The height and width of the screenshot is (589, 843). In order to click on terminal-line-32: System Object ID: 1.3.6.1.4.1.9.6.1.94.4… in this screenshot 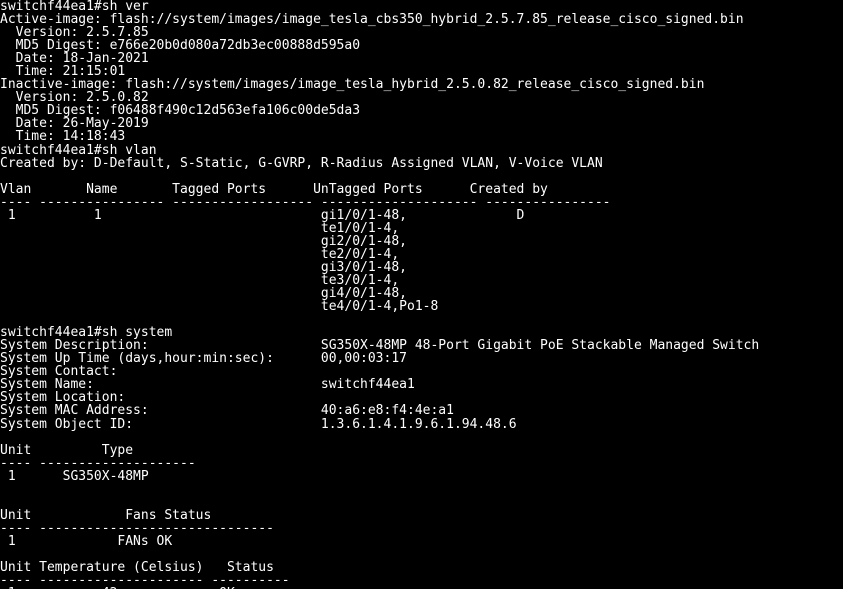, I will do `click(258, 424)`.